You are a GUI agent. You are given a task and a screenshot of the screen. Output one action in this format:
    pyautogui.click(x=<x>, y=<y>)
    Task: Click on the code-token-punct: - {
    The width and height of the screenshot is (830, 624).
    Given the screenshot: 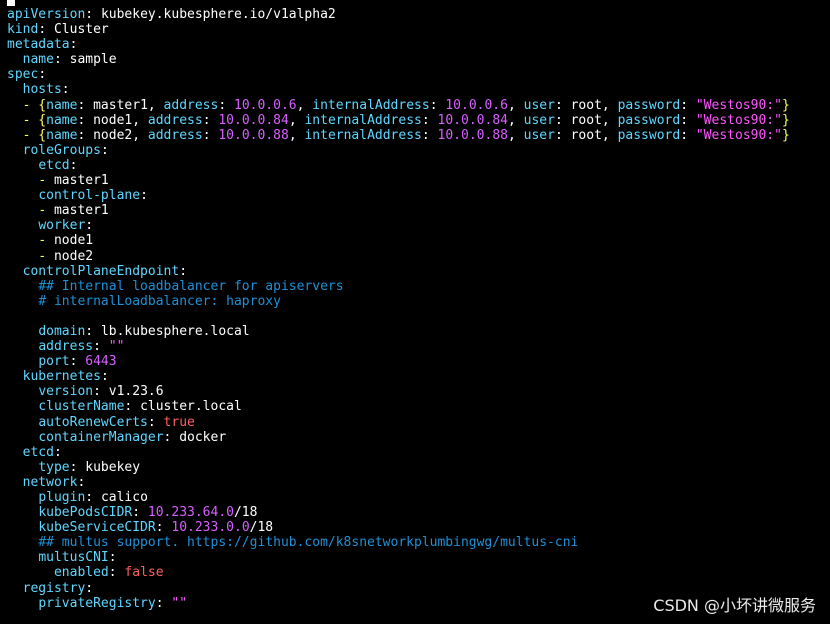 What is the action you would take?
    pyautogui.click(x=34, y=135)
    